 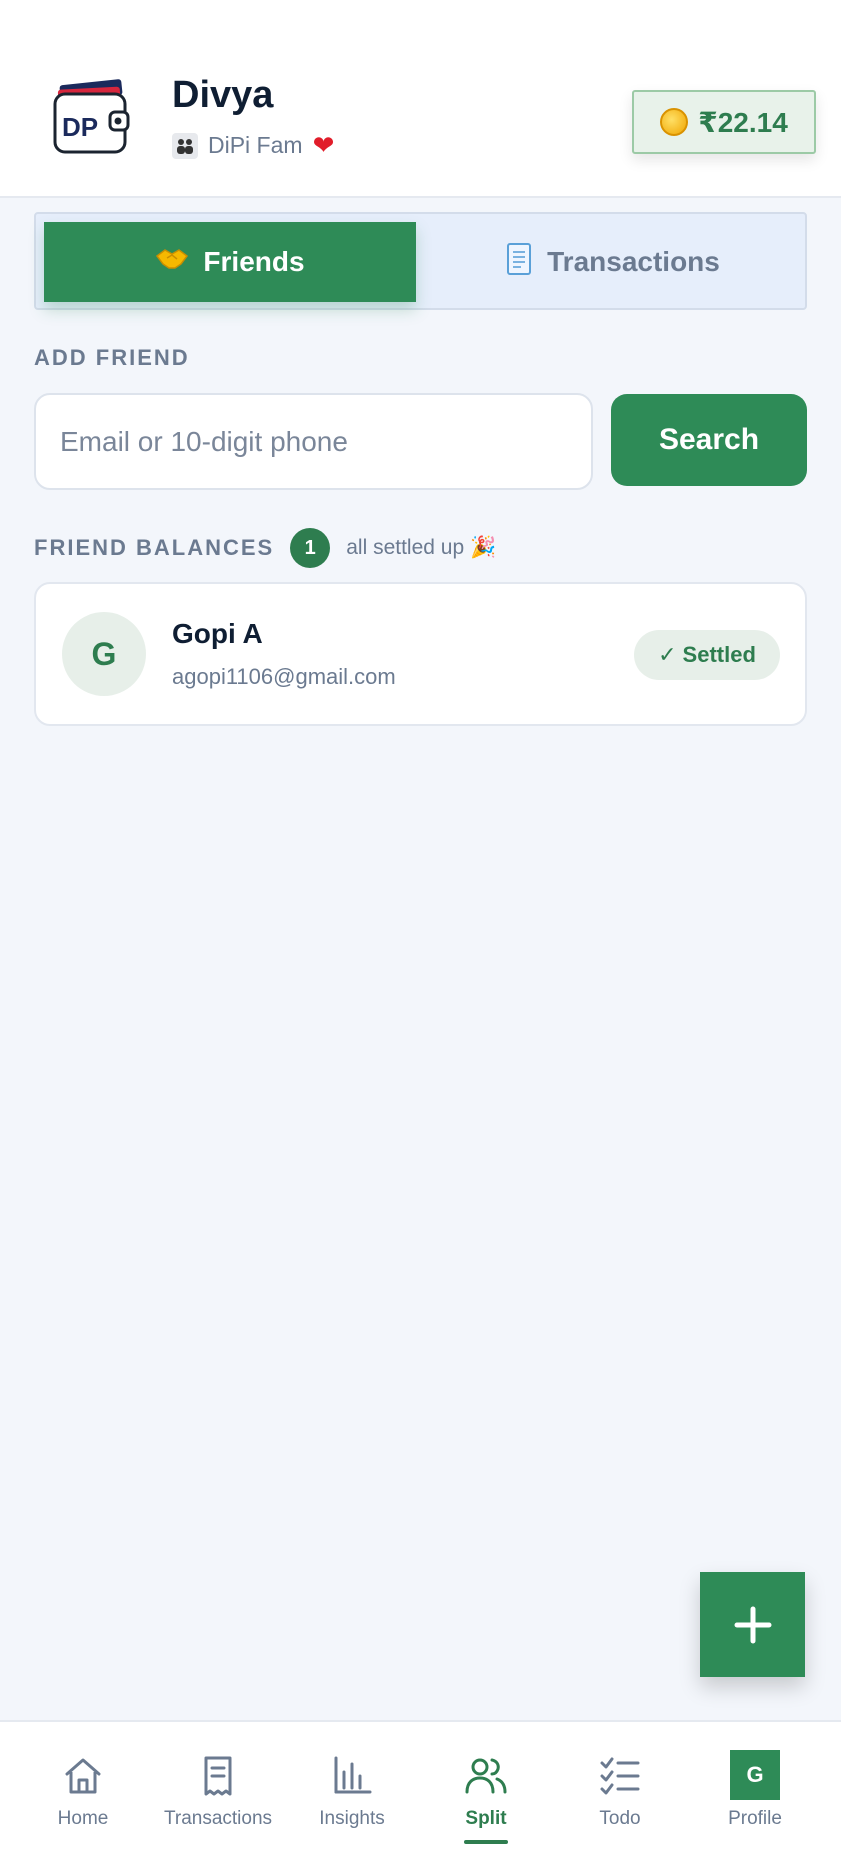 What do you see at coordinates (154, 547) in the screenshot?
I see `friend-balances-label: FRIEND BALANCES` at bounding box center [154, 547].